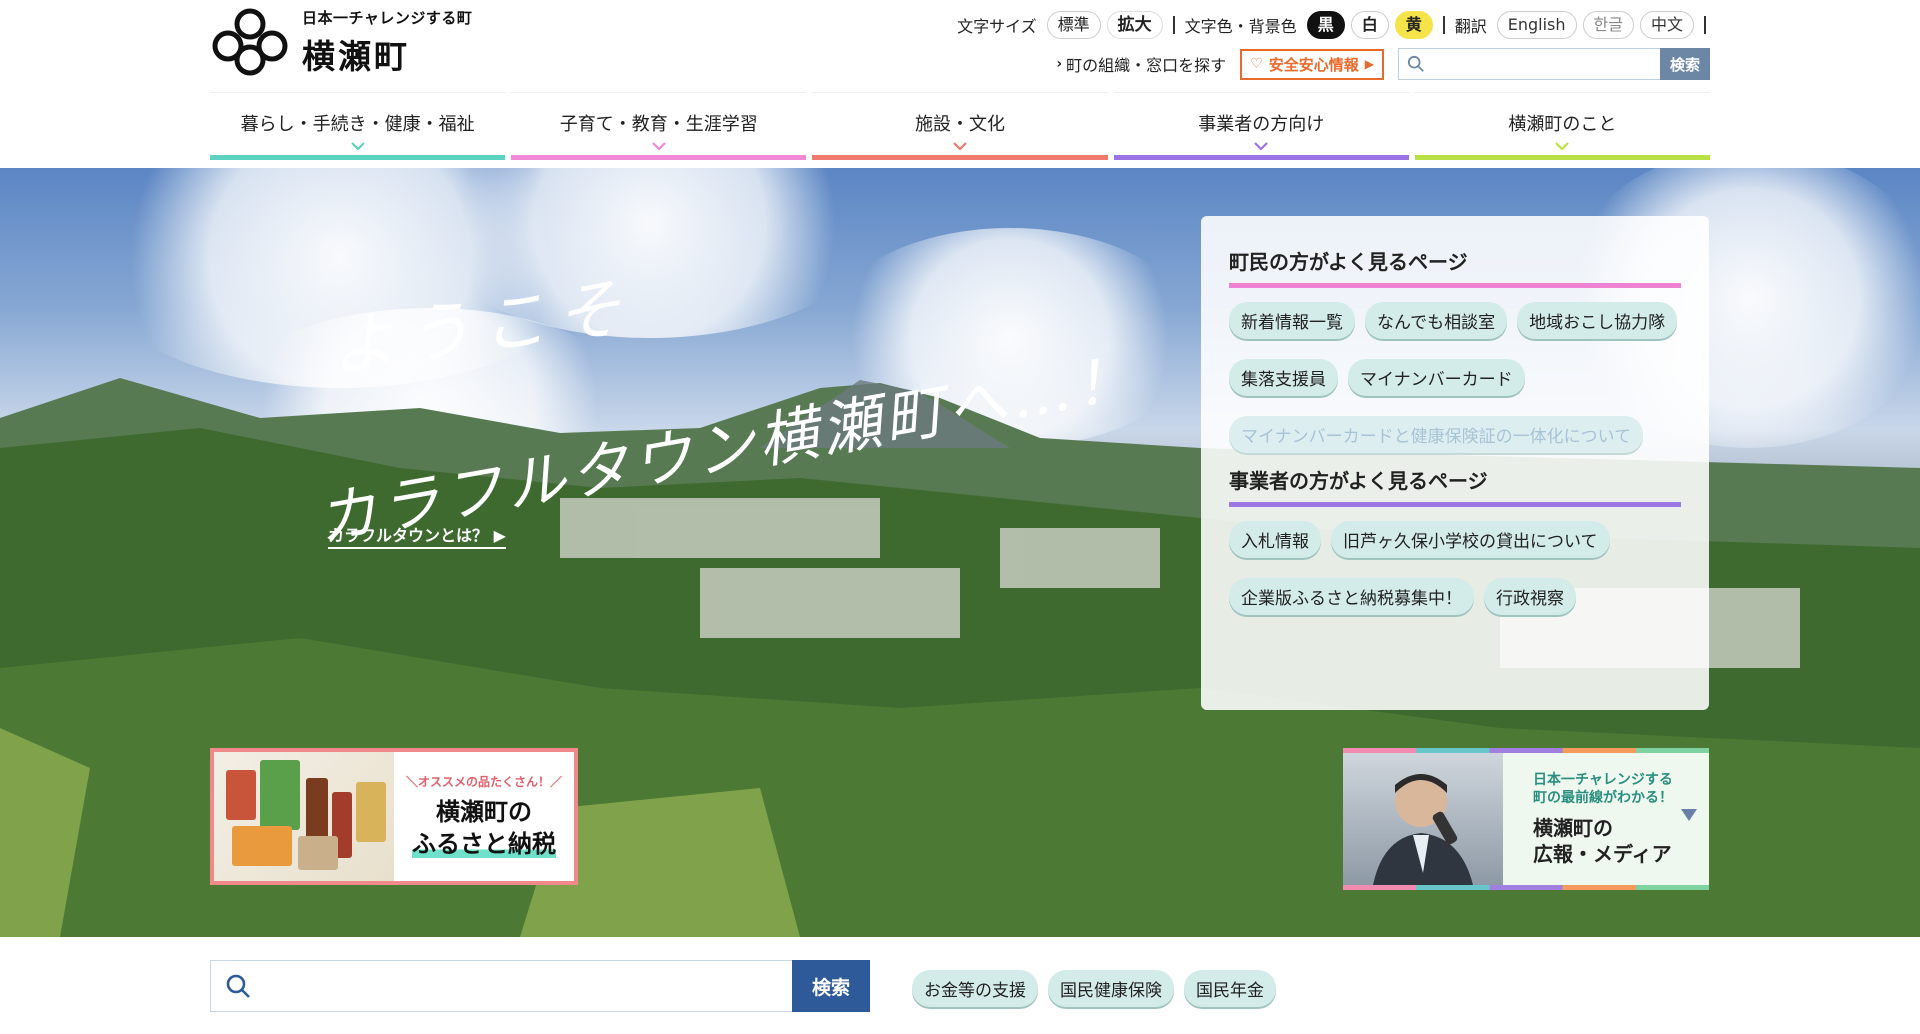  I want to click on banner-stripe, so click(1526, 887).